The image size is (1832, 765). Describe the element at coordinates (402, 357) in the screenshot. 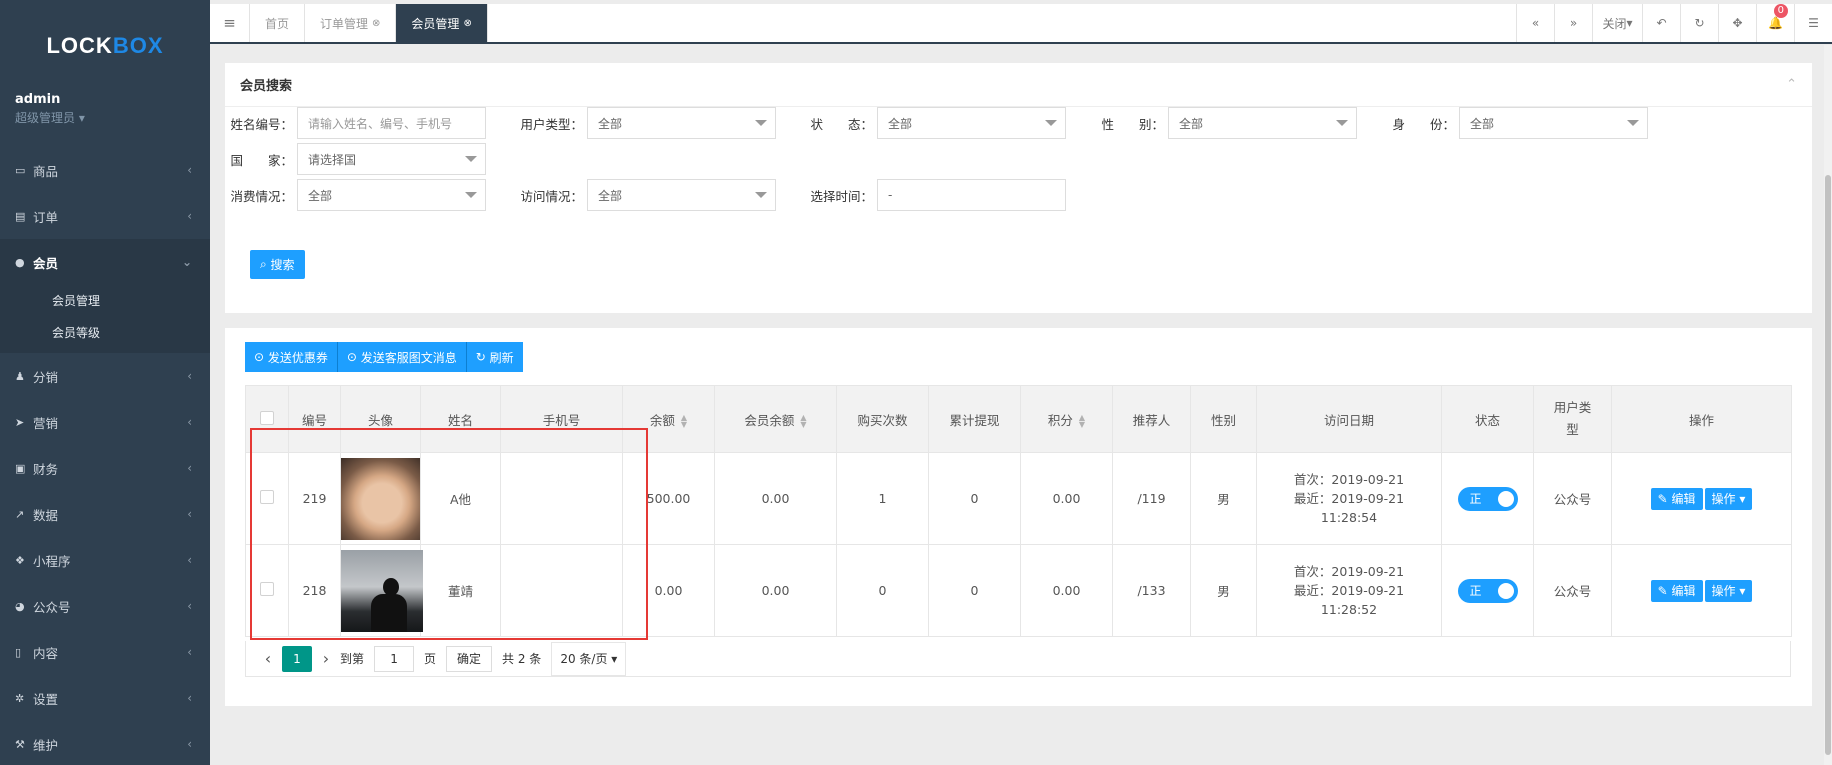

I see `send-message-button: ⊙ 发送客服图文消息` at that location.